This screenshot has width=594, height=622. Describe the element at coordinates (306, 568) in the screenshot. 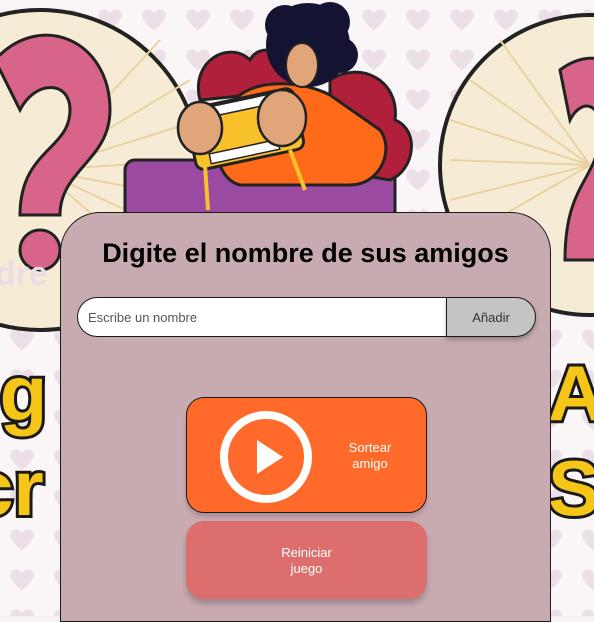

I see `reset-label-line2: juego` at that location.